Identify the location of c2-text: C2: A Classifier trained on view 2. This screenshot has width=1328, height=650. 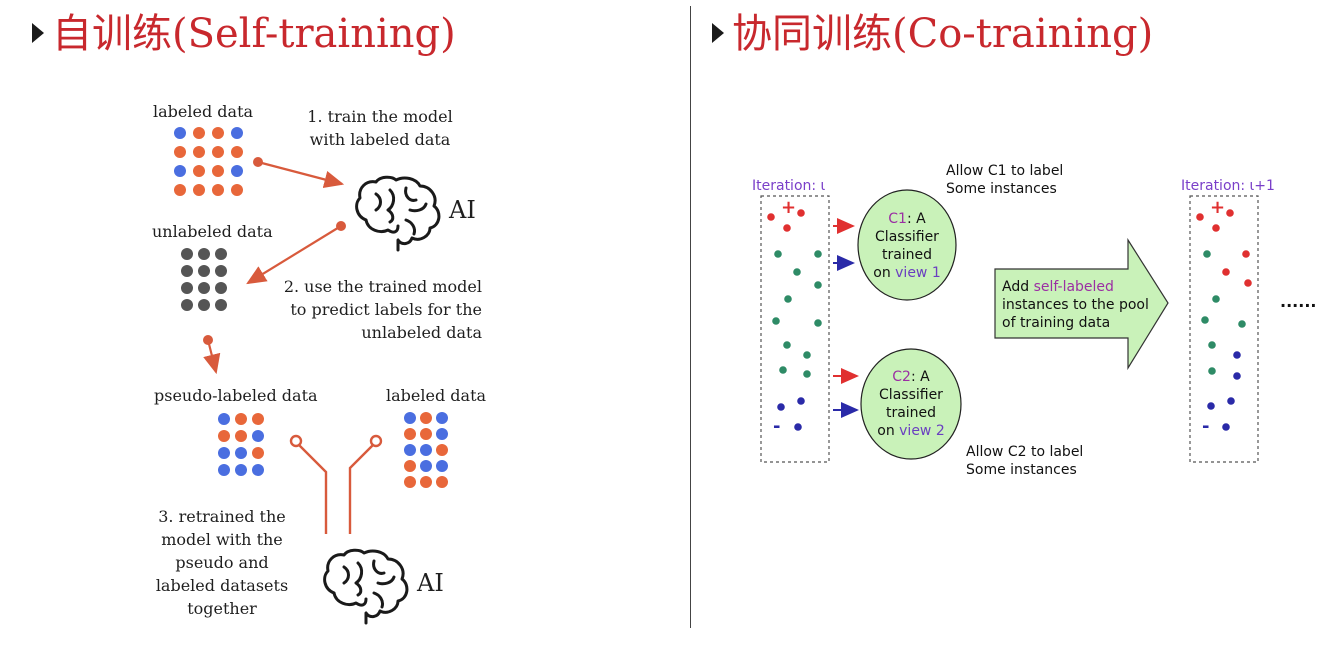
(911, 404).